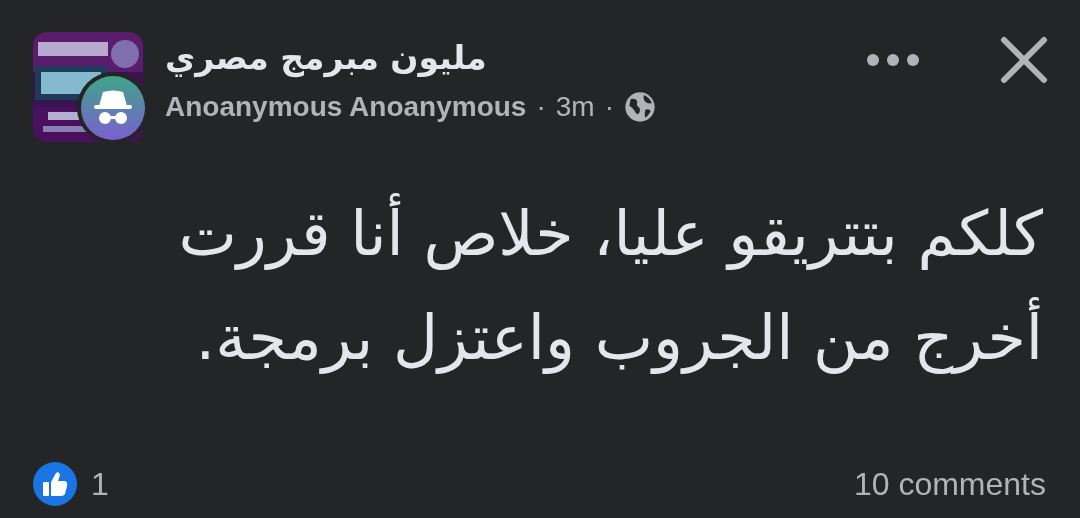 The height and width of the screenshot is (518, 1080). I want to click on more-options-icon, so click(893, 60).